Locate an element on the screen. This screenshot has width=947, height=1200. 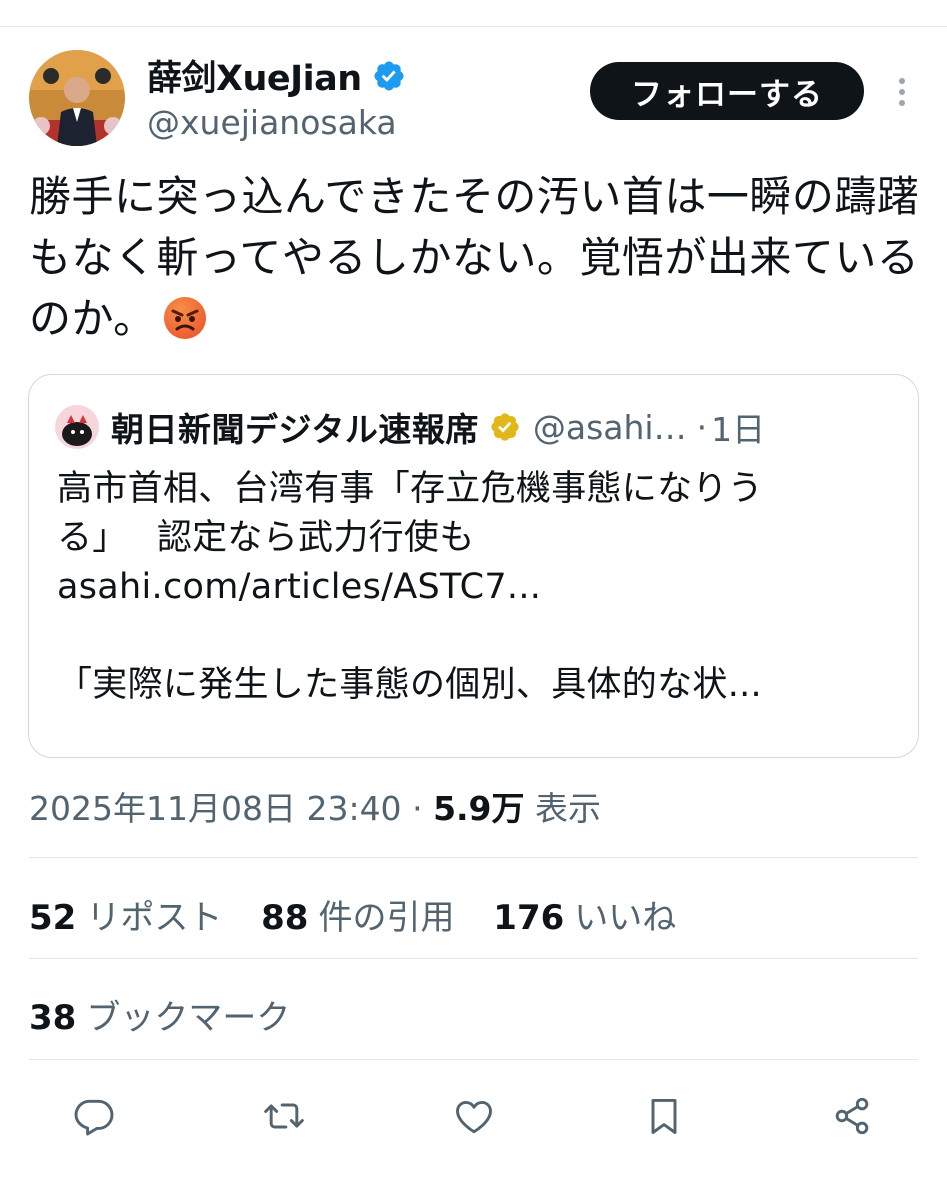
verified-badge-icon is located at coordinates (389, 75).